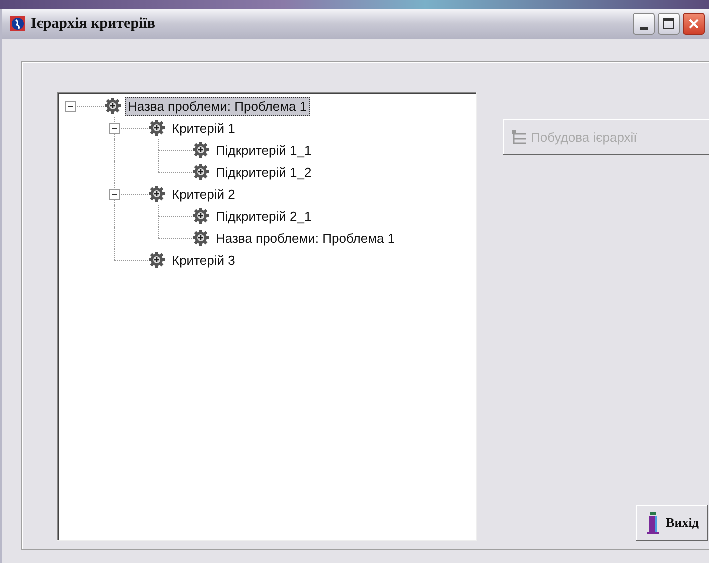 The image size is (709, 563). Describe the element at coordinates (644, 28) in the screenshot. I see `minimize-icon` at that location.